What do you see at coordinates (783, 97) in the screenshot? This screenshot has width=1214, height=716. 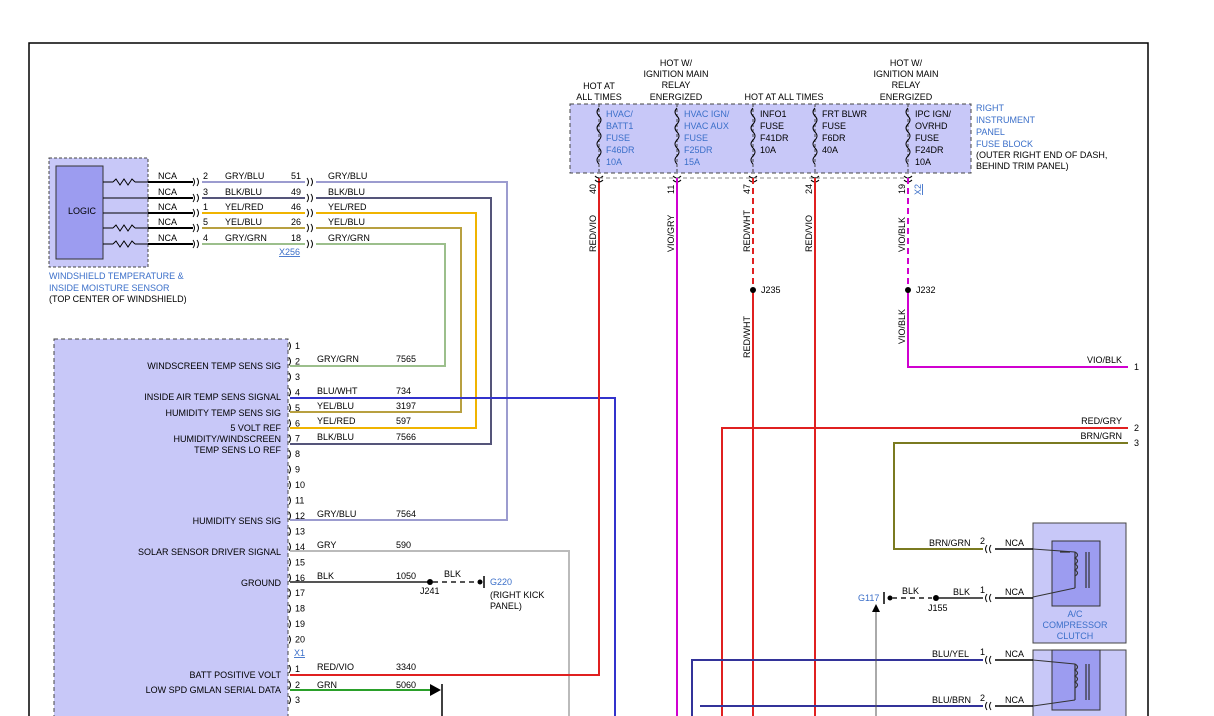 I see `header-hot-at-all-times-b: HOT AT ALL TIMES` at bounding box center [783, 97].